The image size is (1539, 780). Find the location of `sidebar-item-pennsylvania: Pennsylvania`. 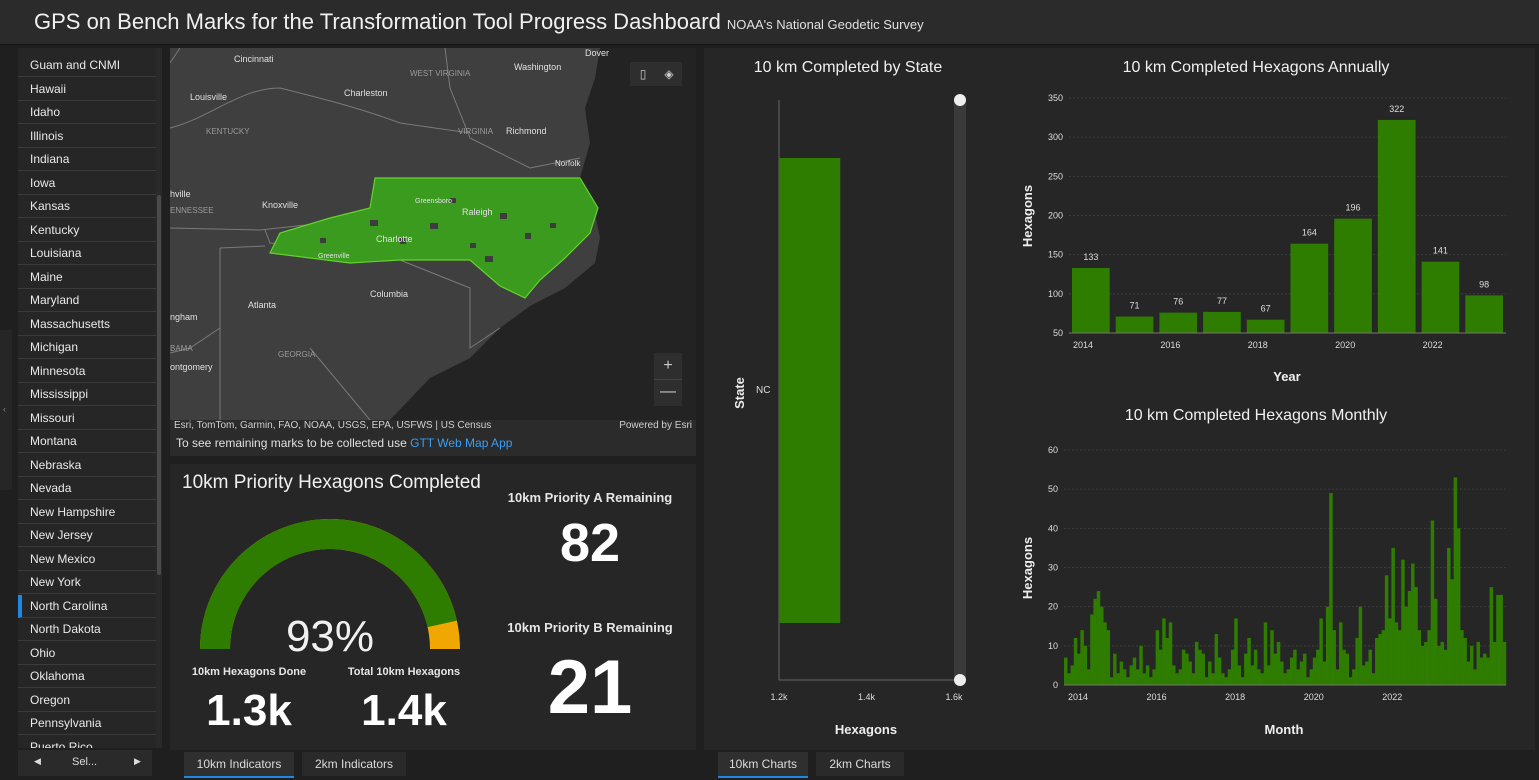

sidebar-item-pennsylvania: Pennsylvania is located at coordinates (87, 723).